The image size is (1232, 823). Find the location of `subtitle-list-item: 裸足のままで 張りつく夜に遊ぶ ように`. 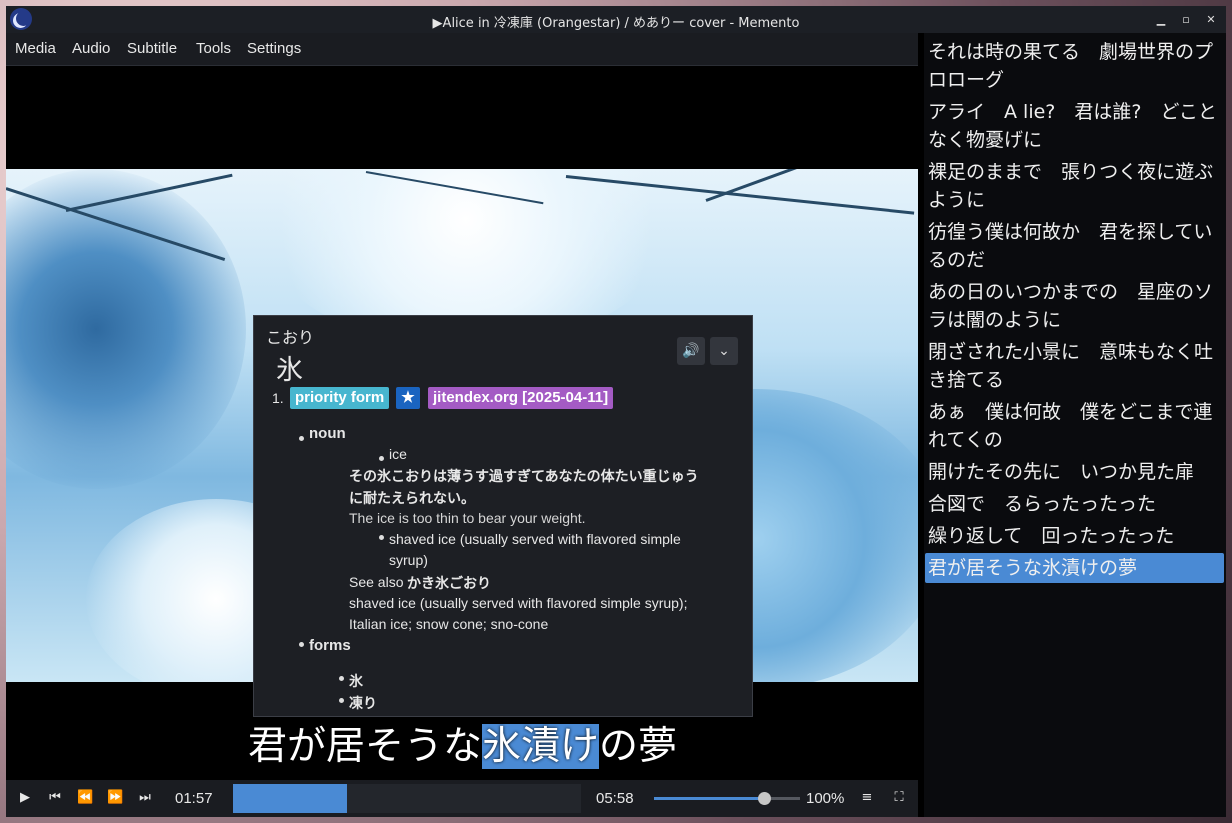

subtitle-list-item: 裸足のままで 張りつく夜に遊ぶ ように is located at coordinates (1074, 186).